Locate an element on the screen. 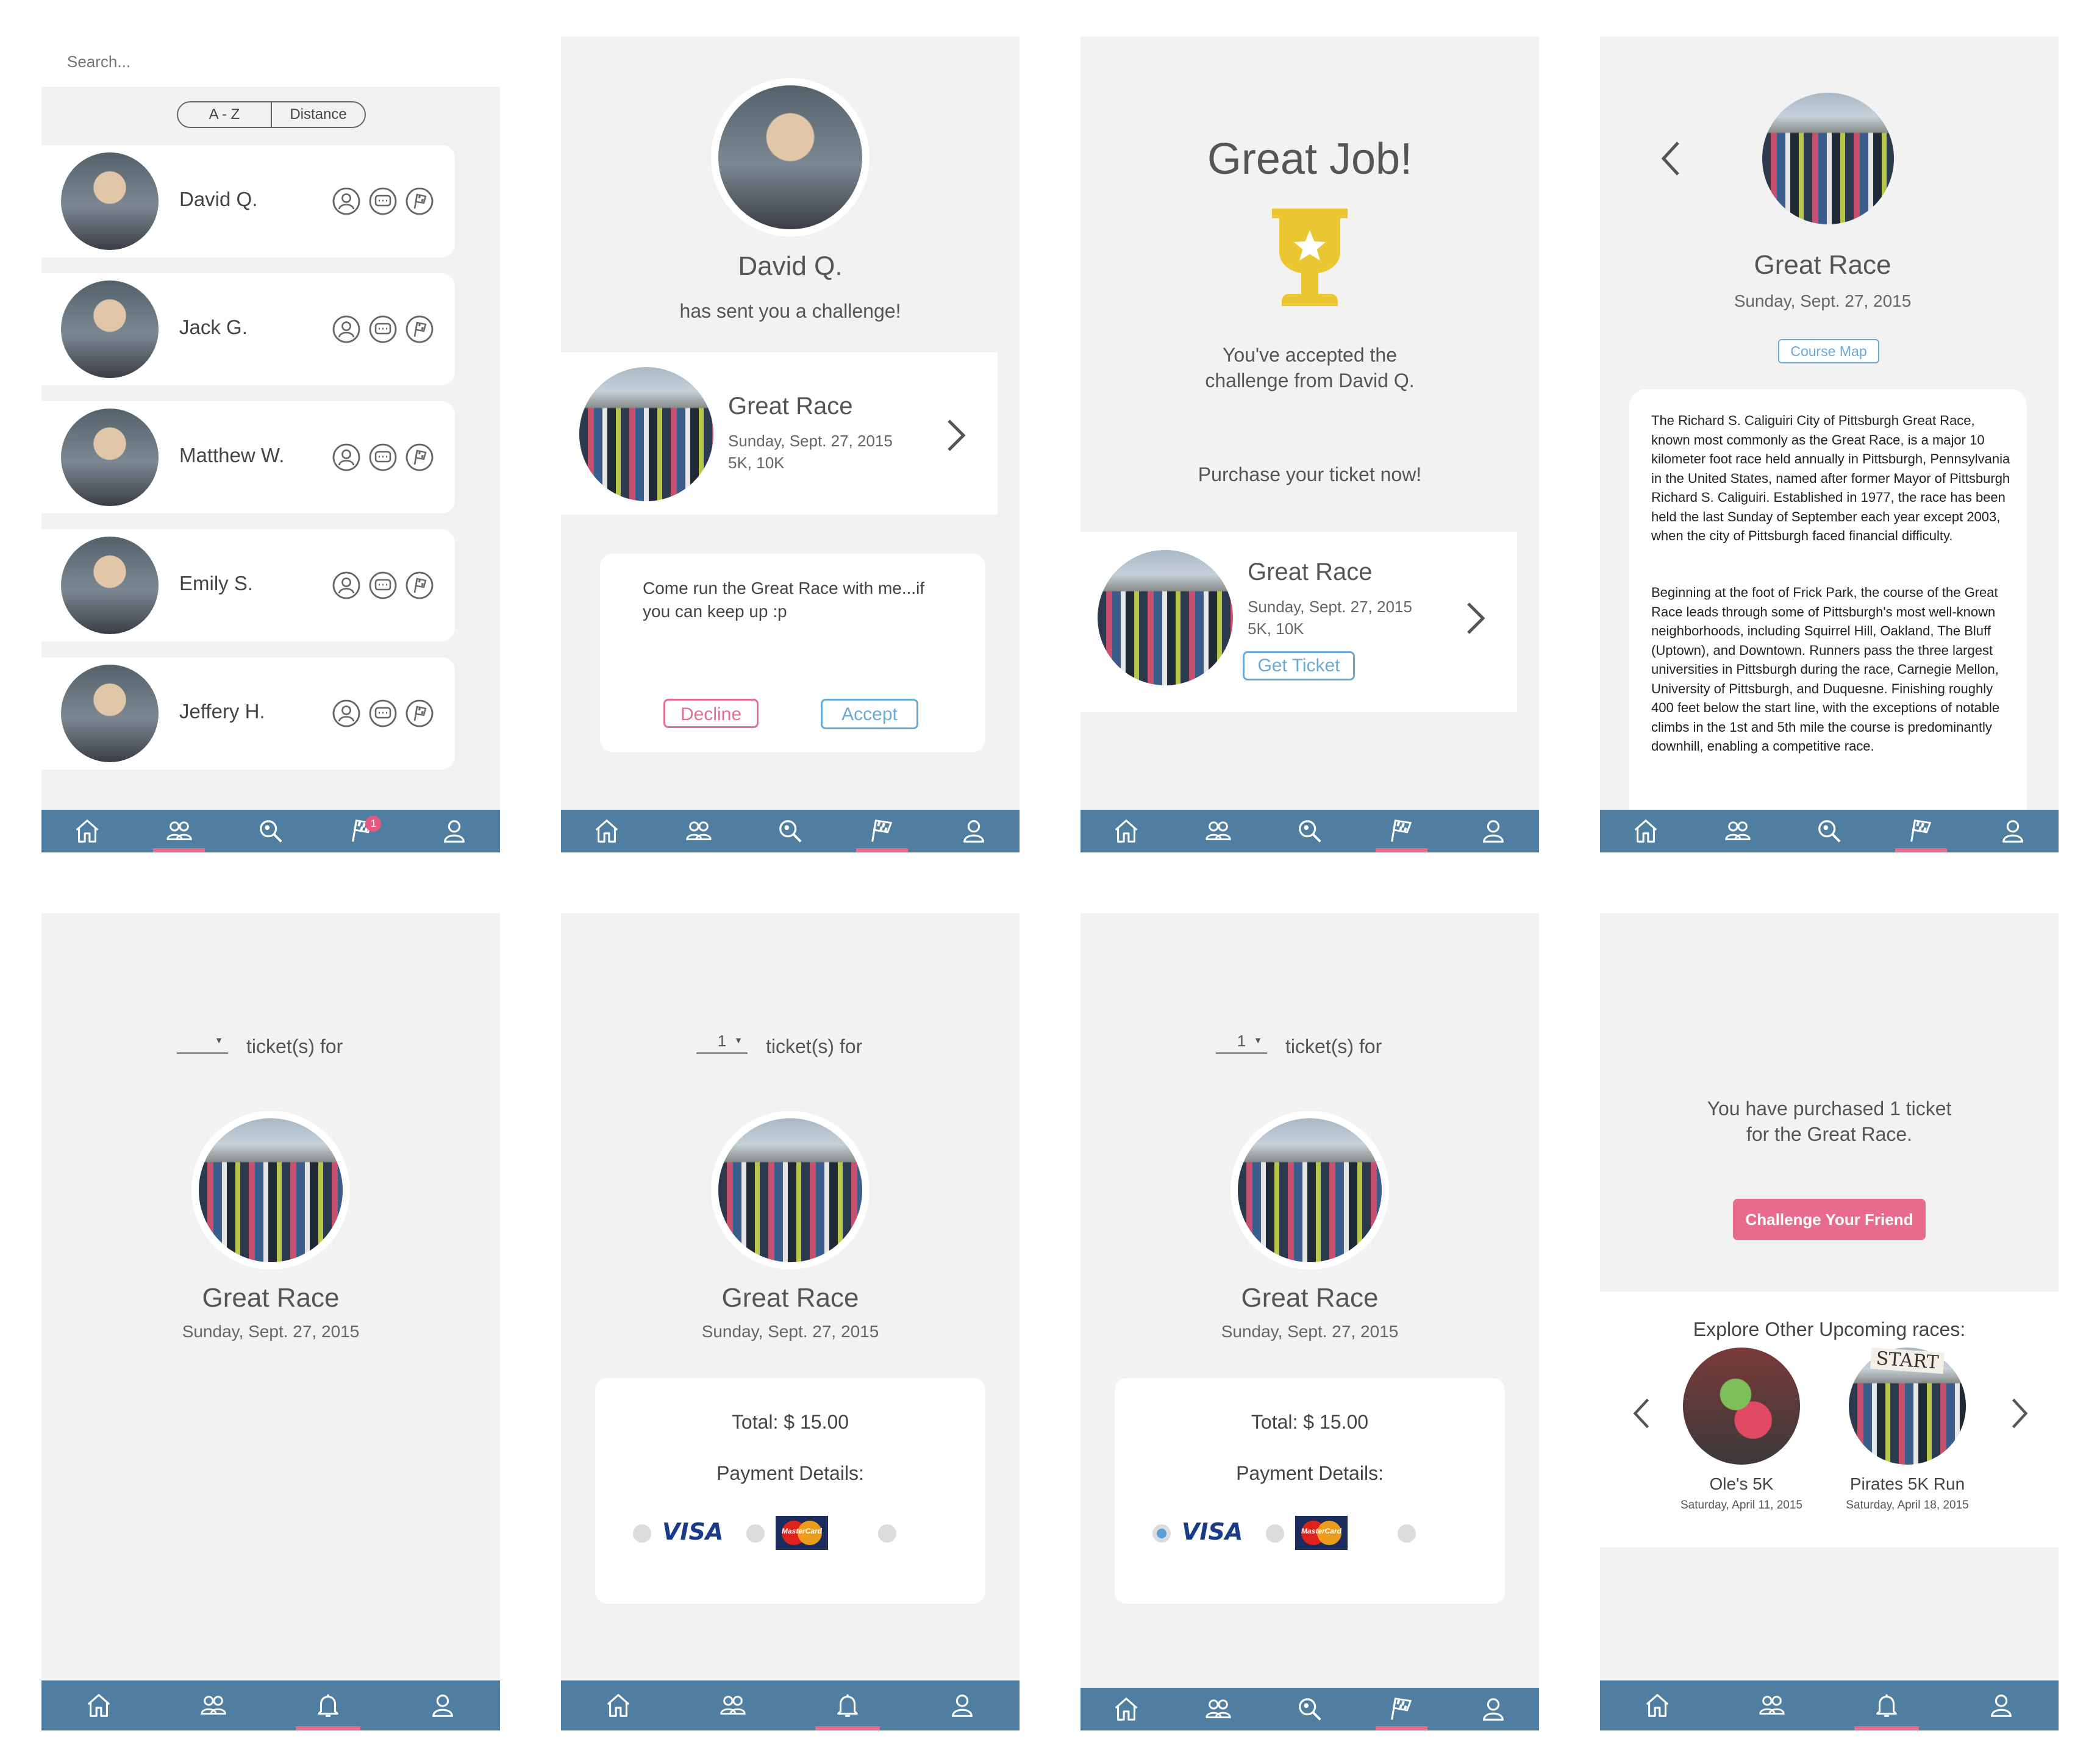 The height and width of the screenshot is (1764, 2086). bell-icon is located at coordinates (848, 1705).